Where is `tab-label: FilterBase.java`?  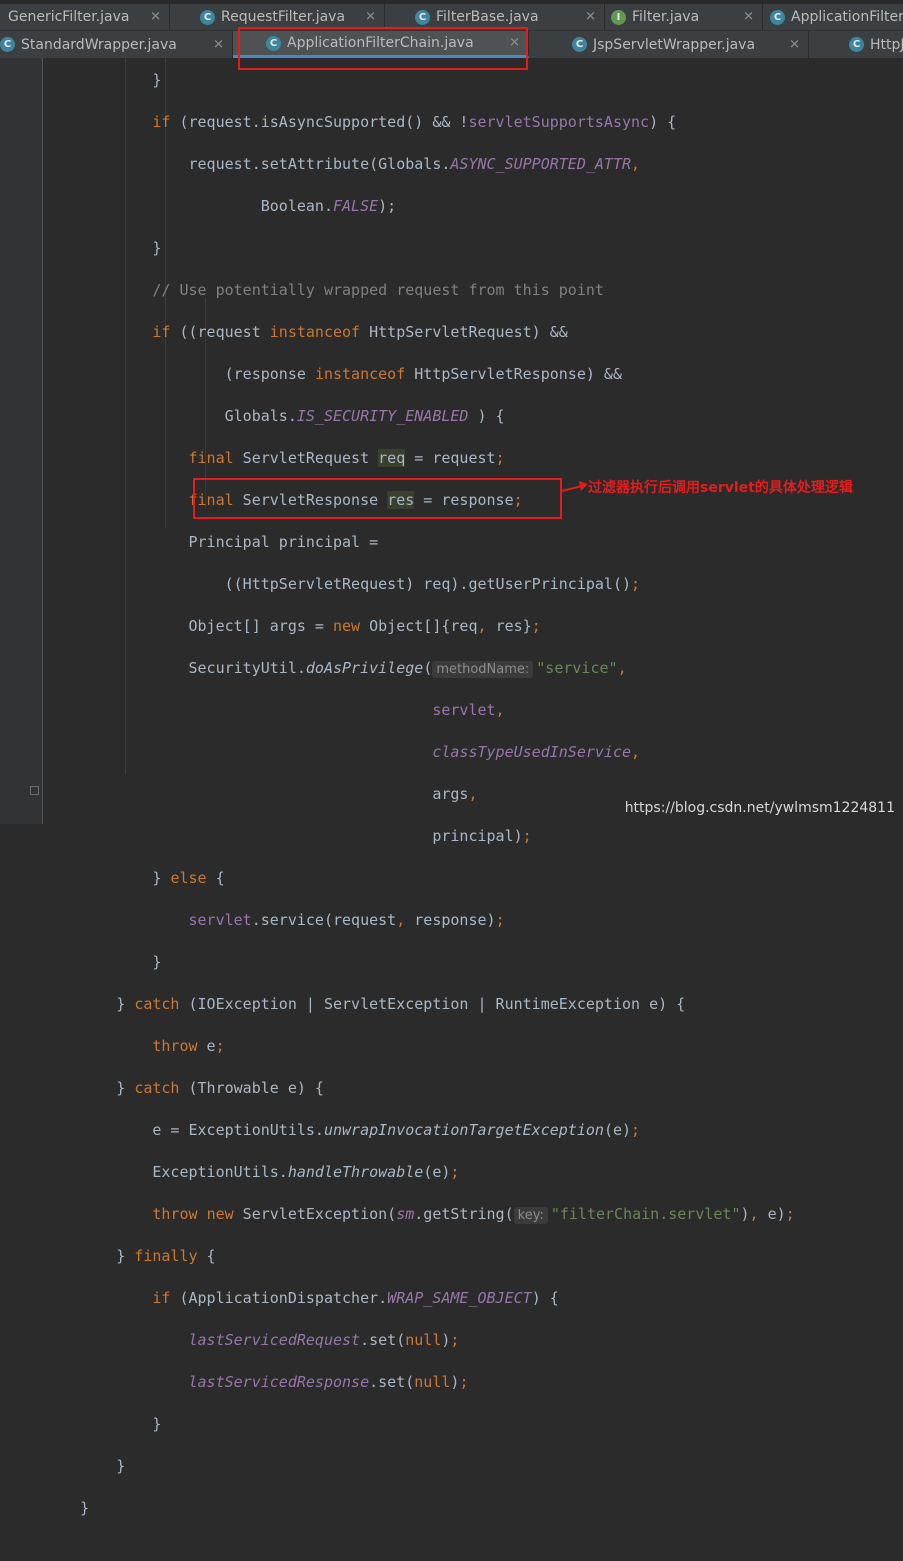
tab-label: FilterBase.java is located at coordinates (487, 17).